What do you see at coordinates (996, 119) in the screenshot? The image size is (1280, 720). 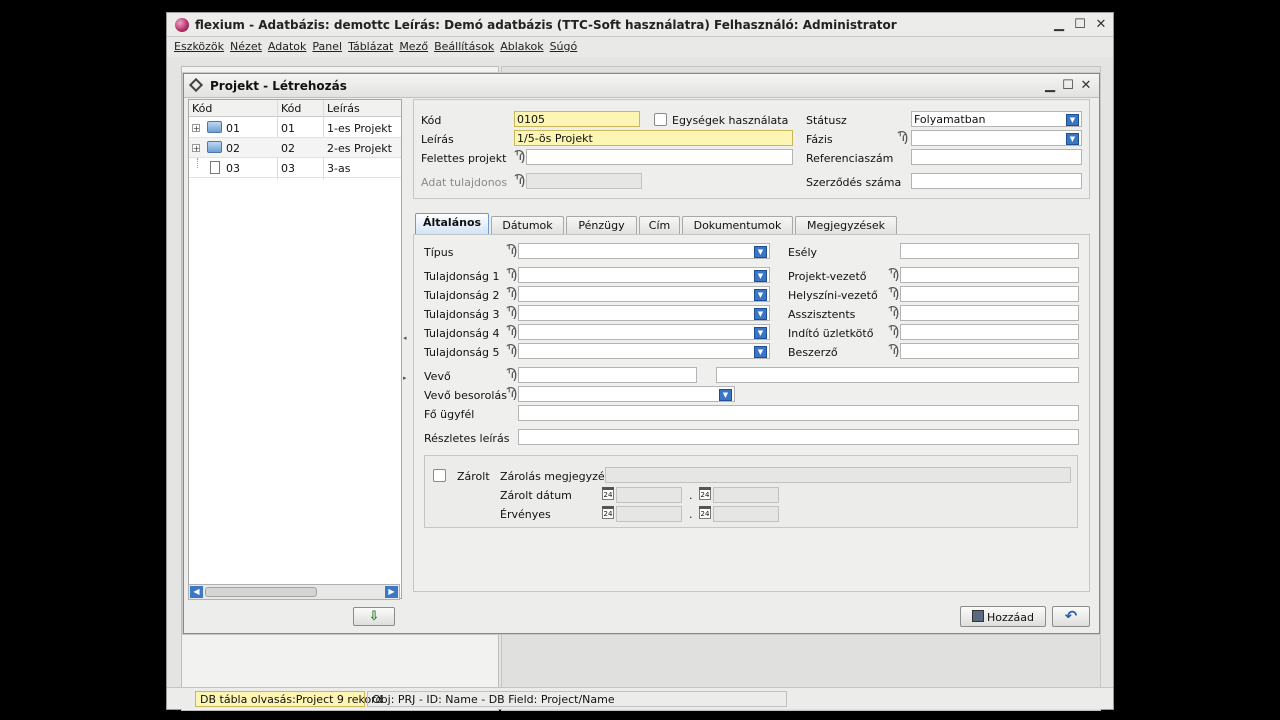 I see `statusz-select: Folyamatban ▼` at bounding box center [996, 119].